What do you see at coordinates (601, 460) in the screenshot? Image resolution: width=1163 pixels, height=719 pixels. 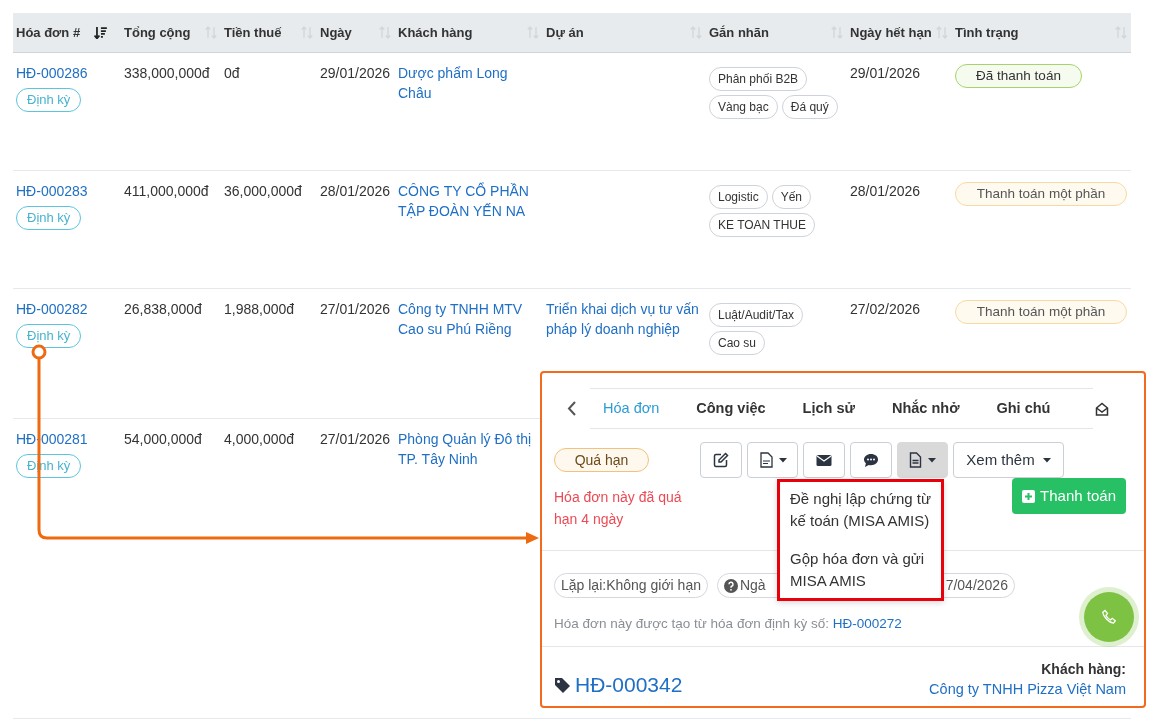 I see `status-badge: Quá hạn` at bounding box center [601, 460].